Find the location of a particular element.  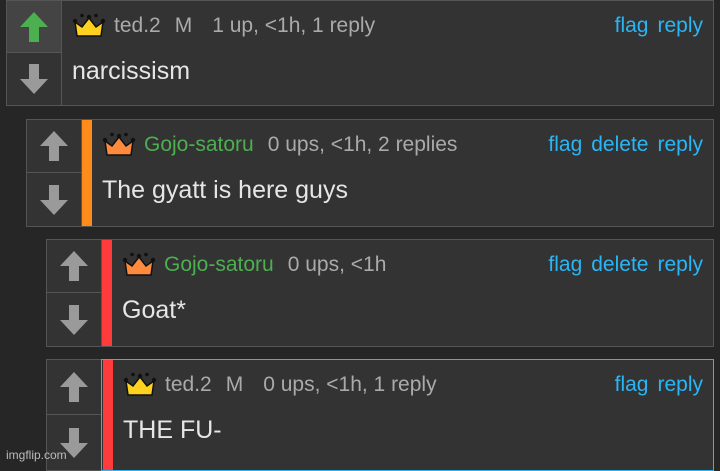

comment-stats: 1 up, <1h, 1 reply is located at coordinates (294, 25).